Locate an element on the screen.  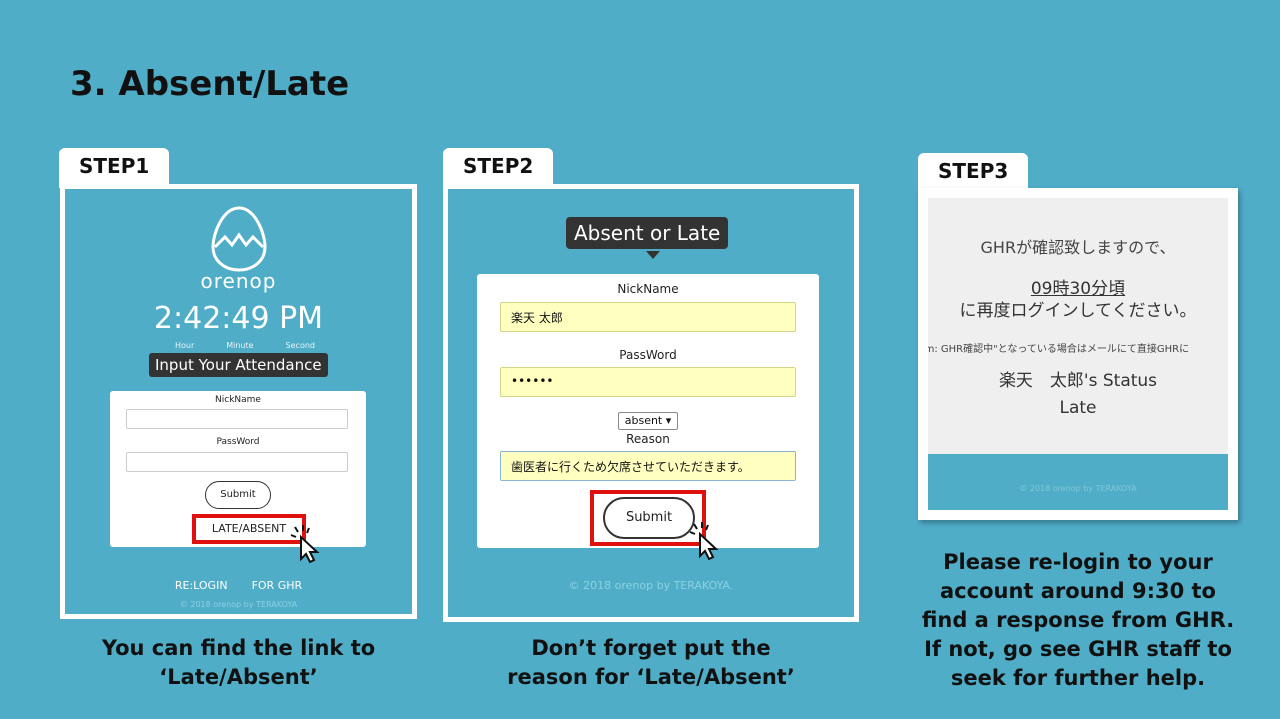
absent-late-heading: Absent or Late is located at coordinates (647, 233).